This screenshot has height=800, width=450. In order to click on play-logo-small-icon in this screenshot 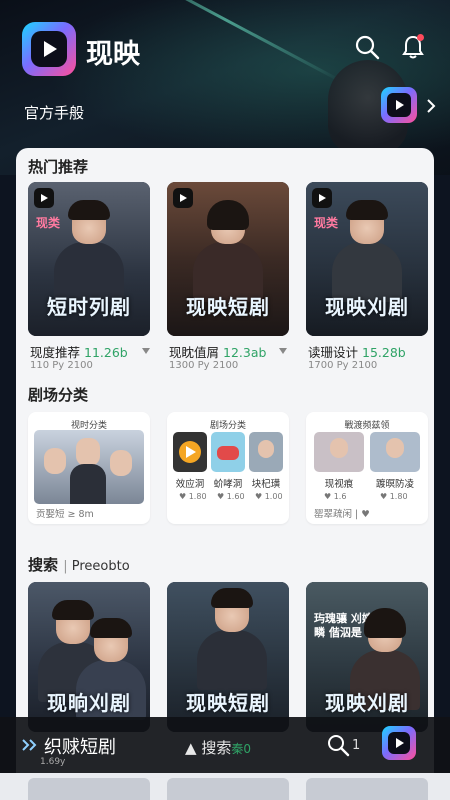, I will do `click(399, 105)`.